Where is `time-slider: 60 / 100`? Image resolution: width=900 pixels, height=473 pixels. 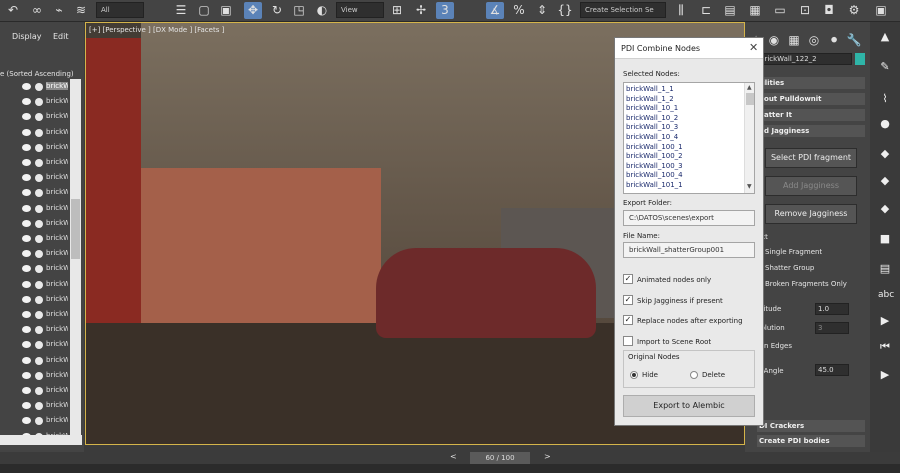
time-slider: 60 / 100 is located at coordinates (500, 458).